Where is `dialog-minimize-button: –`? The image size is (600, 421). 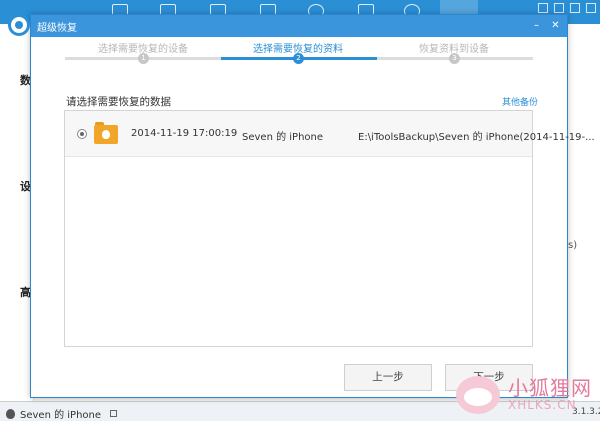 dialog-minimize-button: – is located at coordinates (536, 25).